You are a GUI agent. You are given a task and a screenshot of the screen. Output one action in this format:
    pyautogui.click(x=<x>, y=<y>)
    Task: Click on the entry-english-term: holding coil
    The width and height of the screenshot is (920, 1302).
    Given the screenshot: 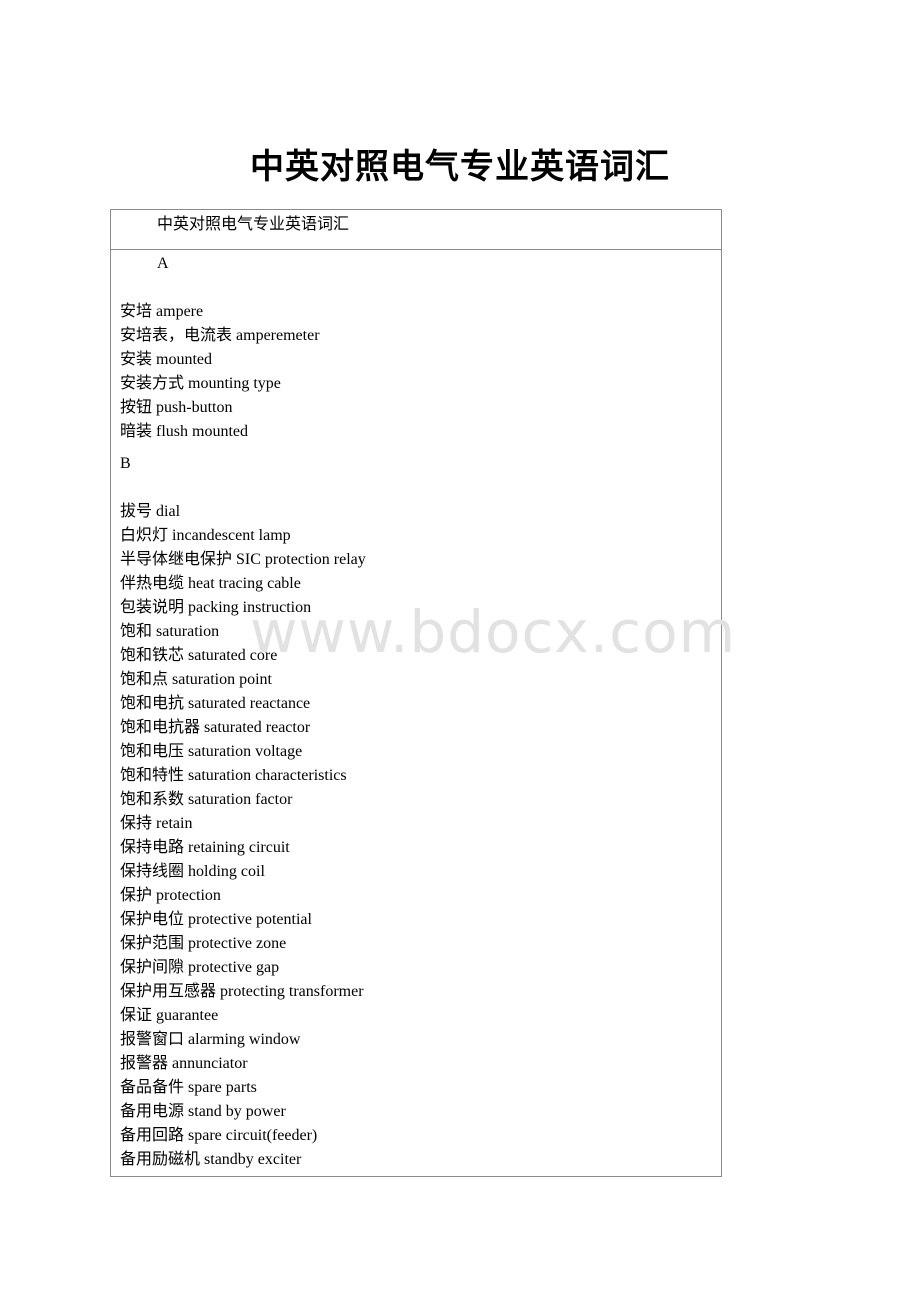 What is the action you would take?
    pyautogui.click(x=226, y=871)
    